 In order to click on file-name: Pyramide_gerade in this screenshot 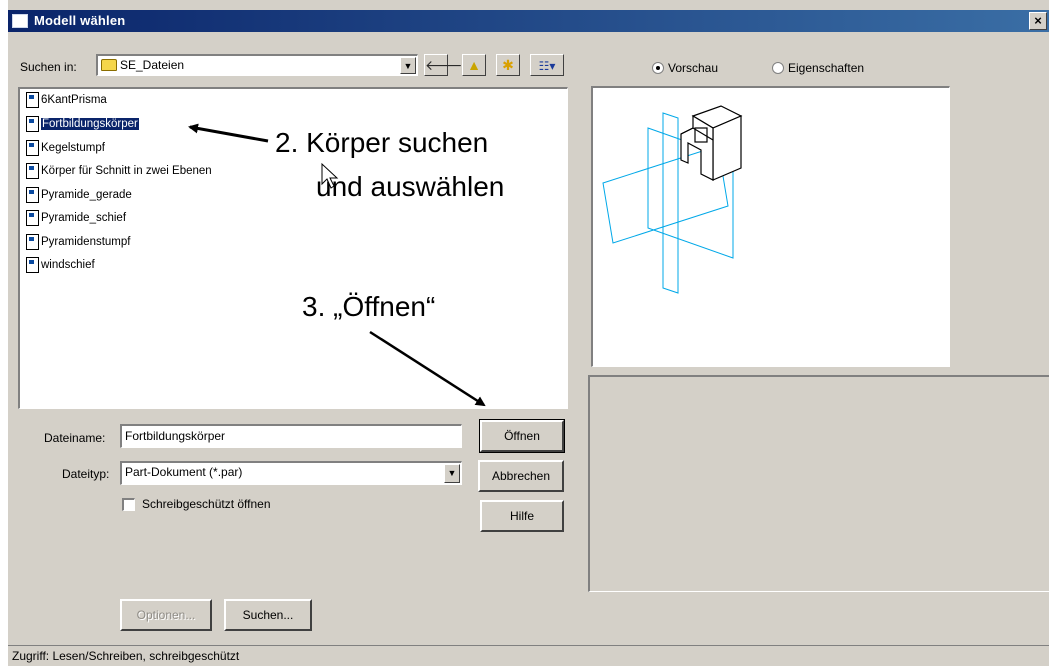, I will do `click(86, 195)`.